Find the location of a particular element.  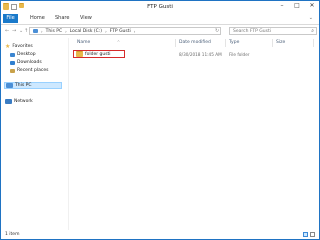

network-icon is located at coordinates (8, 101).